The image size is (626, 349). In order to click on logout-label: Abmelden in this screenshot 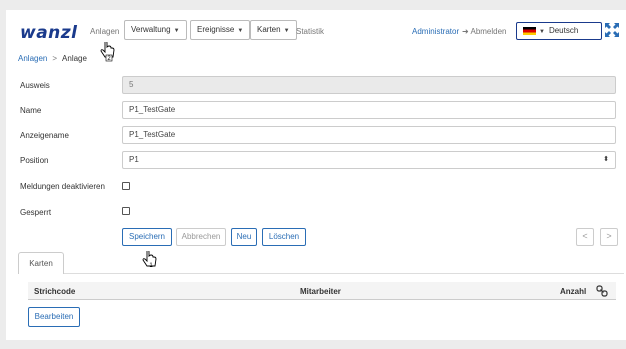, I will do `click(488, 31)`.